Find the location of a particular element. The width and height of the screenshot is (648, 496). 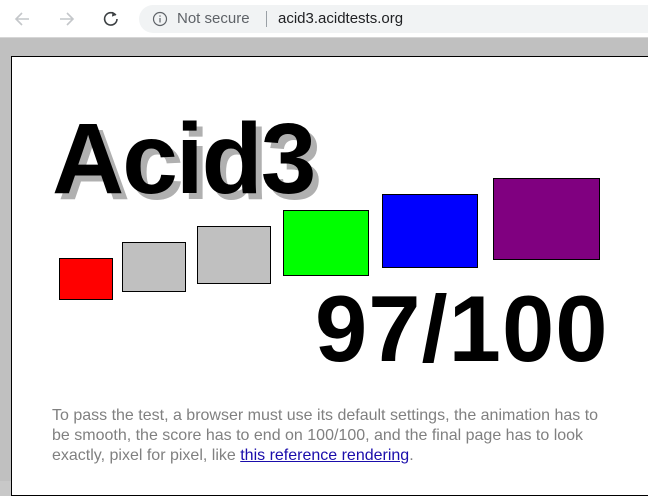

reload-icon is located at coordinates (110, 18).